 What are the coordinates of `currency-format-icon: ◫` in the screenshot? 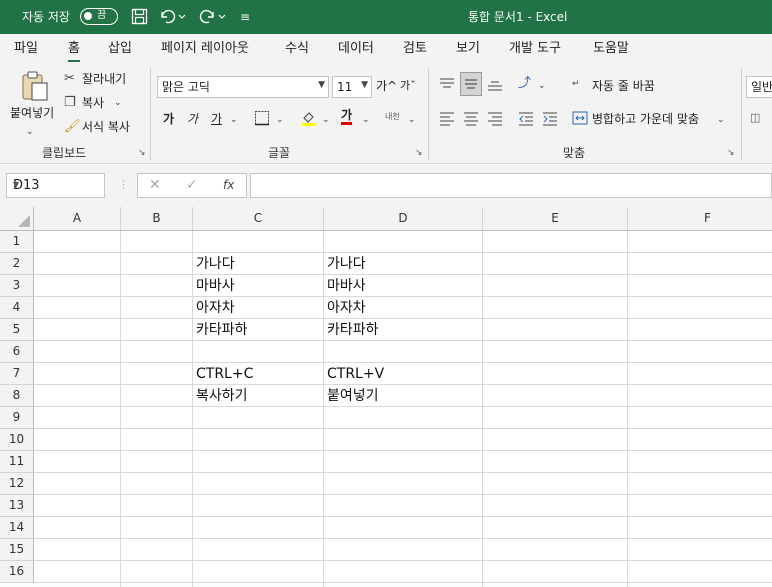 It's located at (755, 118).